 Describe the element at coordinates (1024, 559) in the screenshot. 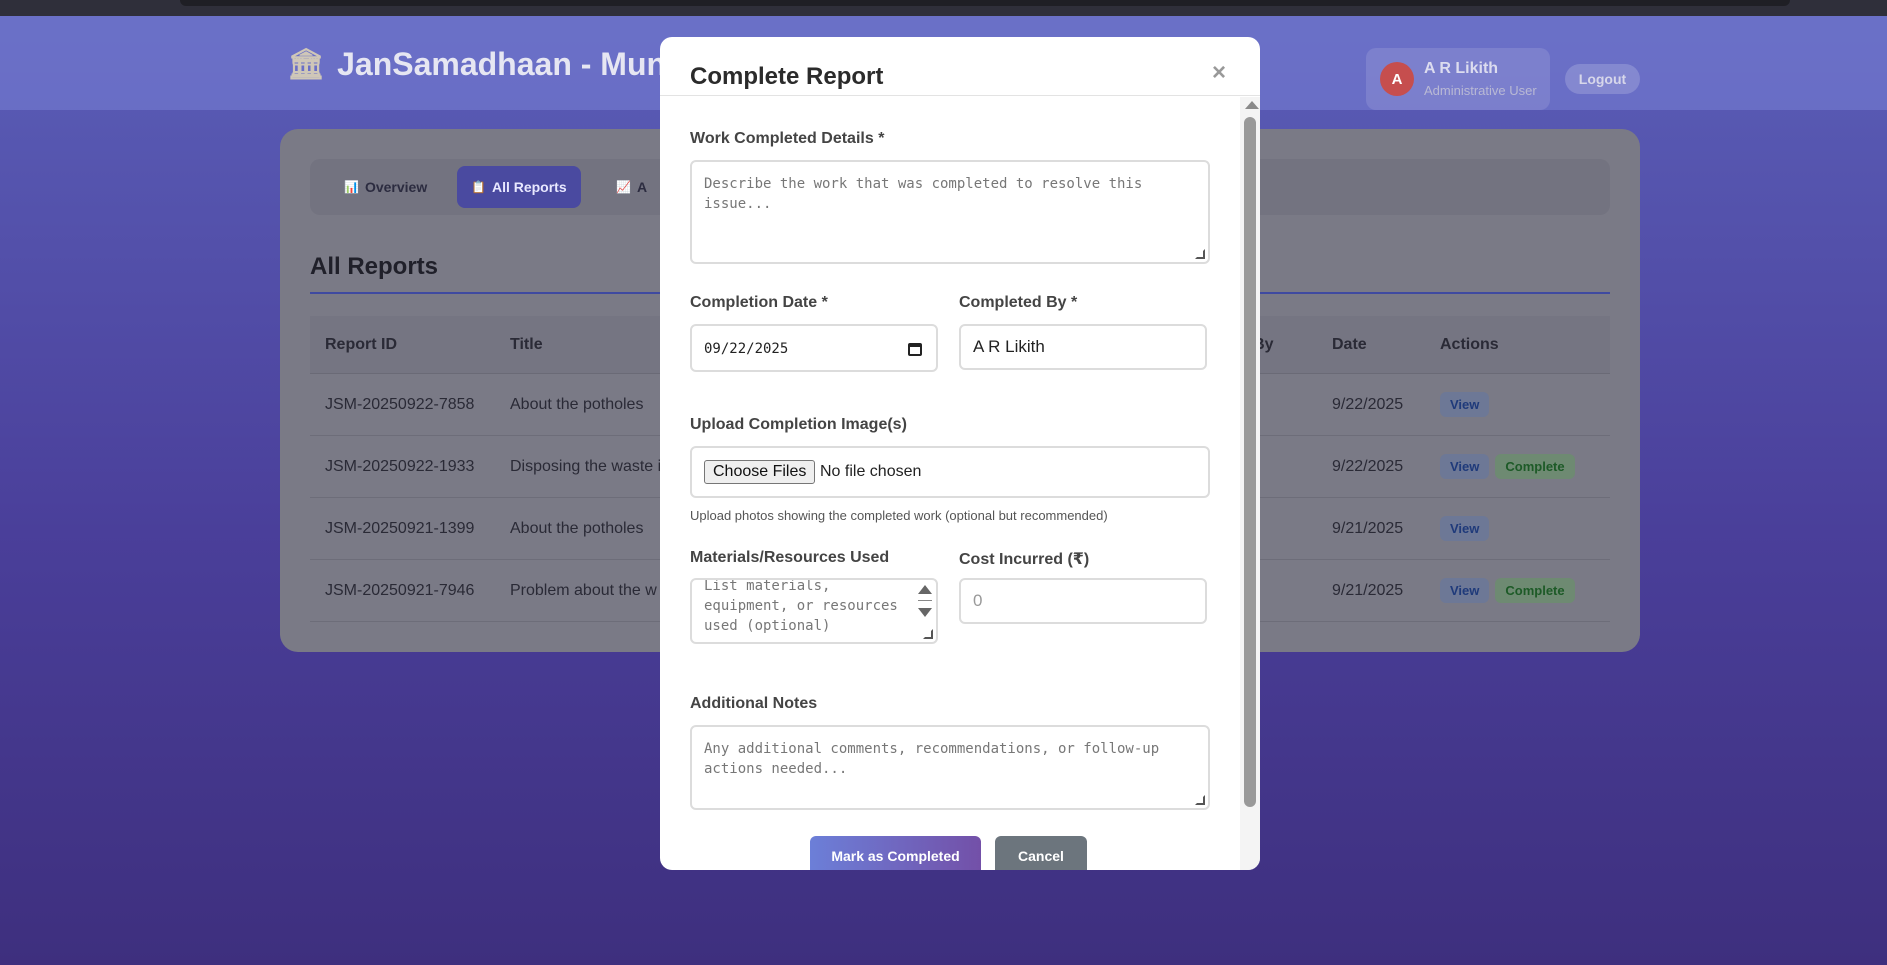

I see `cost-label: Cost Incurred (₹)` at that location.